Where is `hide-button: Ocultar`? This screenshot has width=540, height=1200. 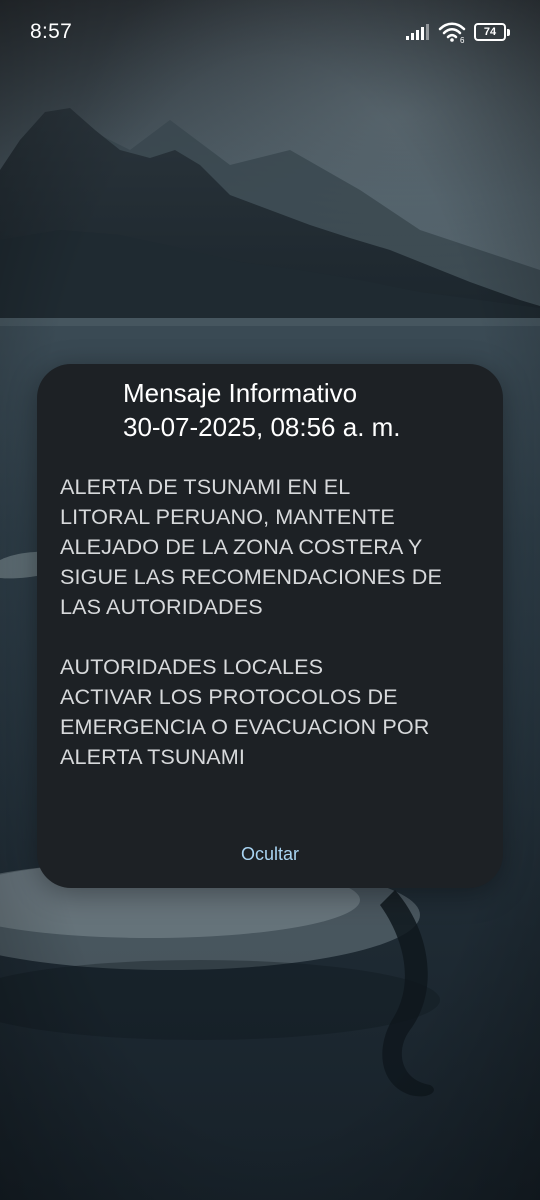
hide-button: Ocultar is located at coordinates (270, 854).